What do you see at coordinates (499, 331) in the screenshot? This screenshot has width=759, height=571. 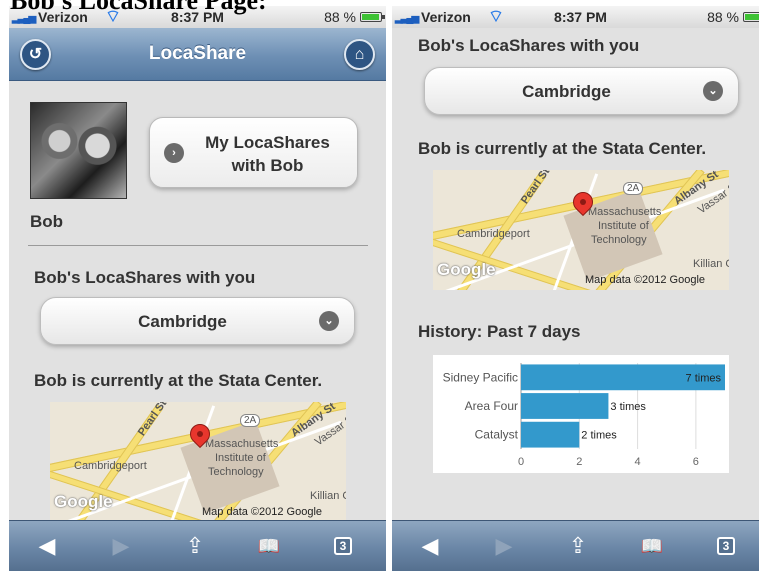 I see `history-heading: History: Past 7 days` at bounding box center [499, 331].